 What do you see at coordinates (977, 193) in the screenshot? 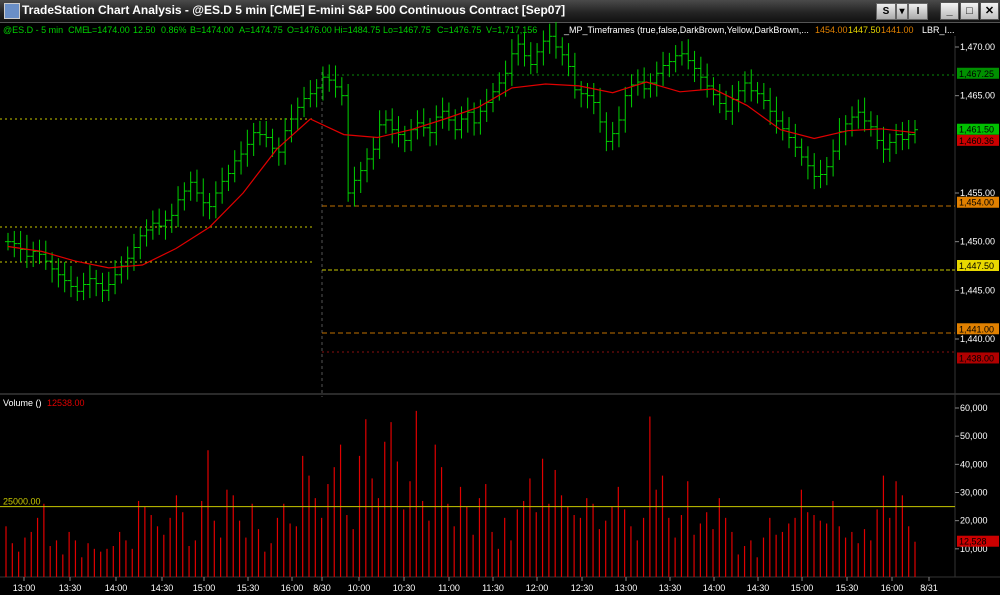
I see `price-tick-label: 1,455.00` at bounding box center [977, 193].